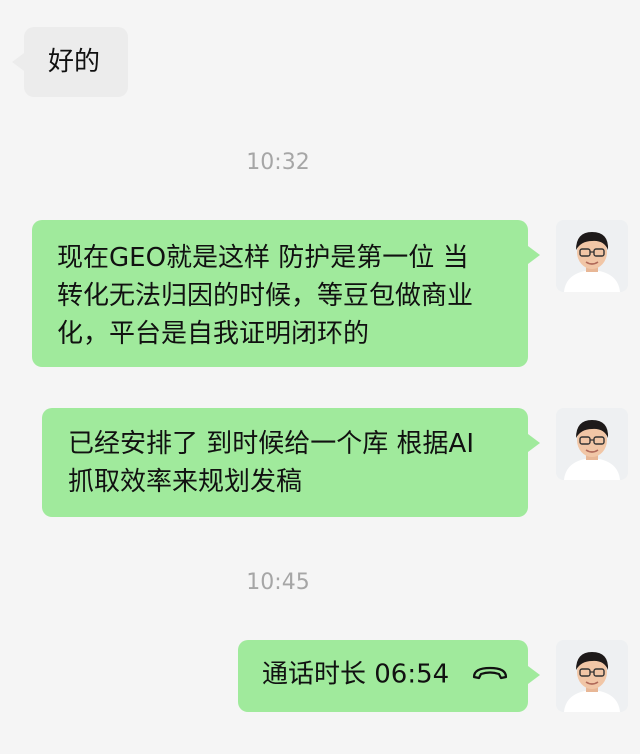 The image size is (640, 754). What do you see at coordinates (490, 675) in the screenshot?
I see `phone-hangup-icon` at bounding box center [490, 675].